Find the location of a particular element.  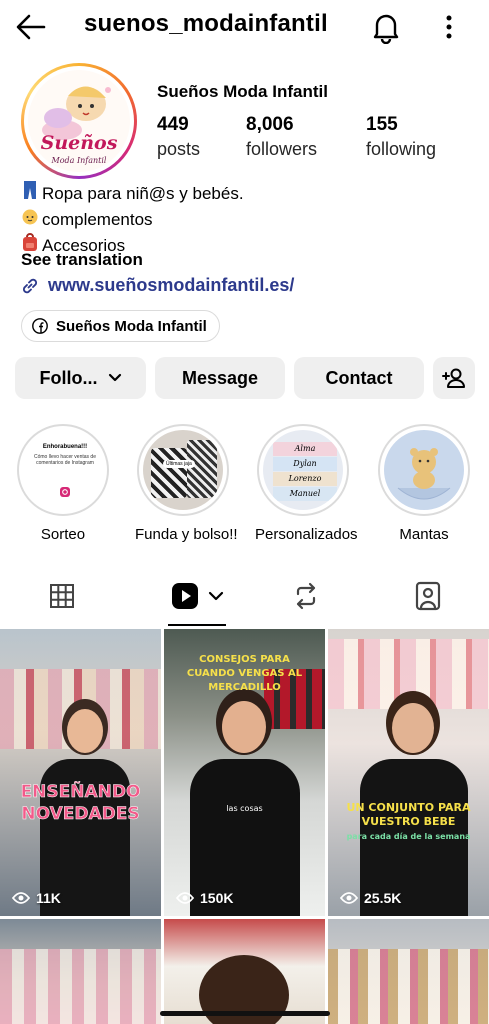

reel-views: 150K is located at coordinates (204, 898).